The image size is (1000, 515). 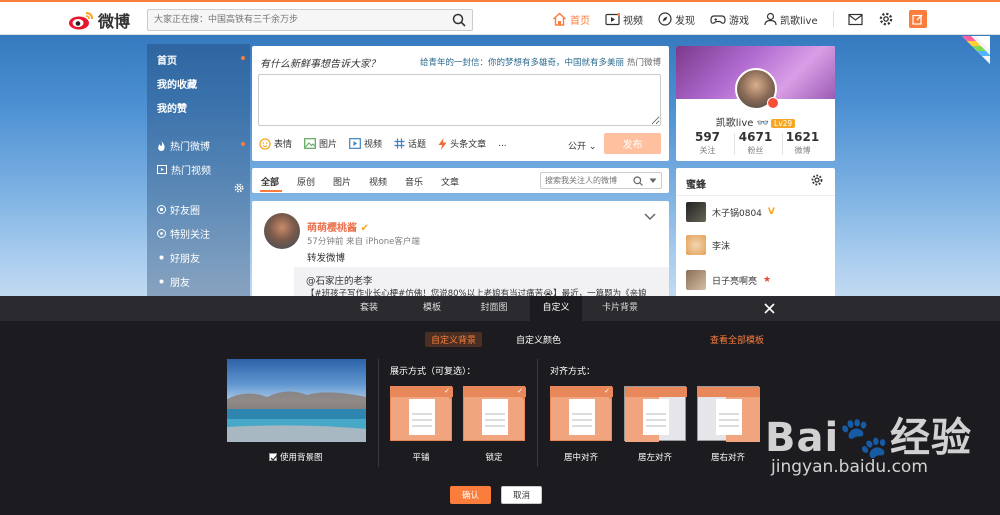 I want to click on edit-icon, so click(x=917, y=19).